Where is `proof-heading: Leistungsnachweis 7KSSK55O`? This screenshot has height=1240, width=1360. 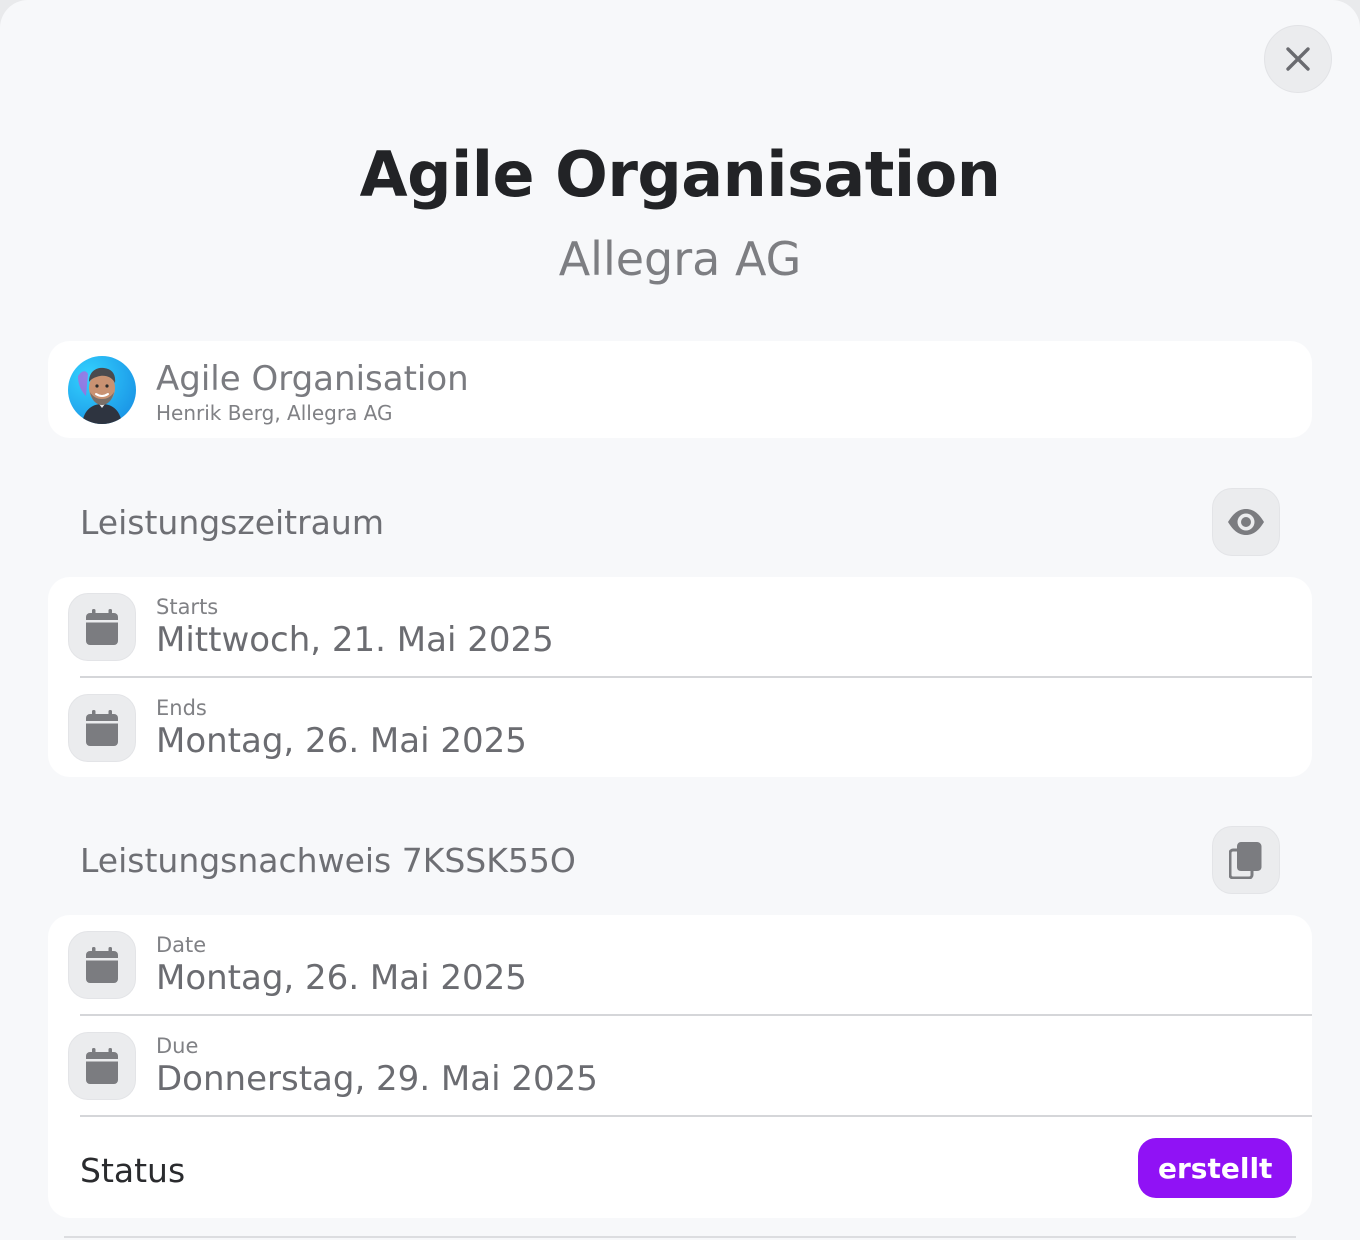 proof-heading: Leistungsnachweis 7KSSK55O is located at coordinates (328, 860).